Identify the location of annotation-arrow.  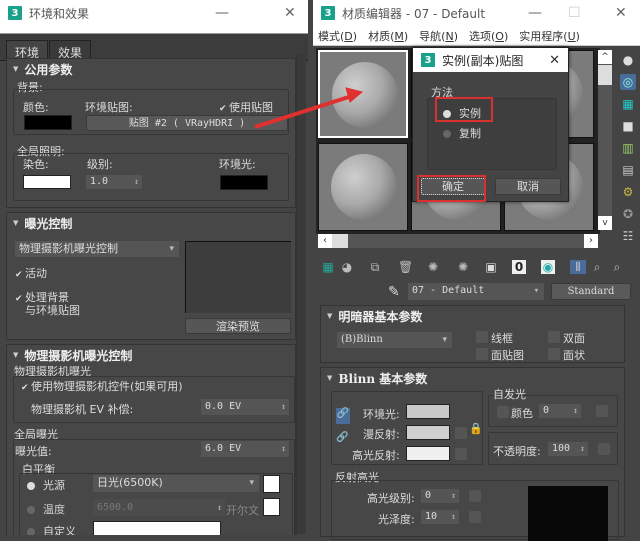
(309, 108).